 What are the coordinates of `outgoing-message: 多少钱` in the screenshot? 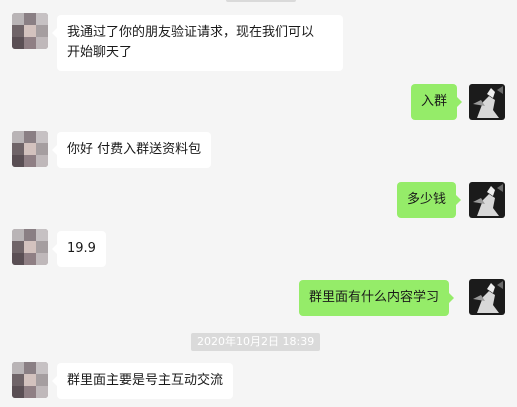 It's located at (429, 200).